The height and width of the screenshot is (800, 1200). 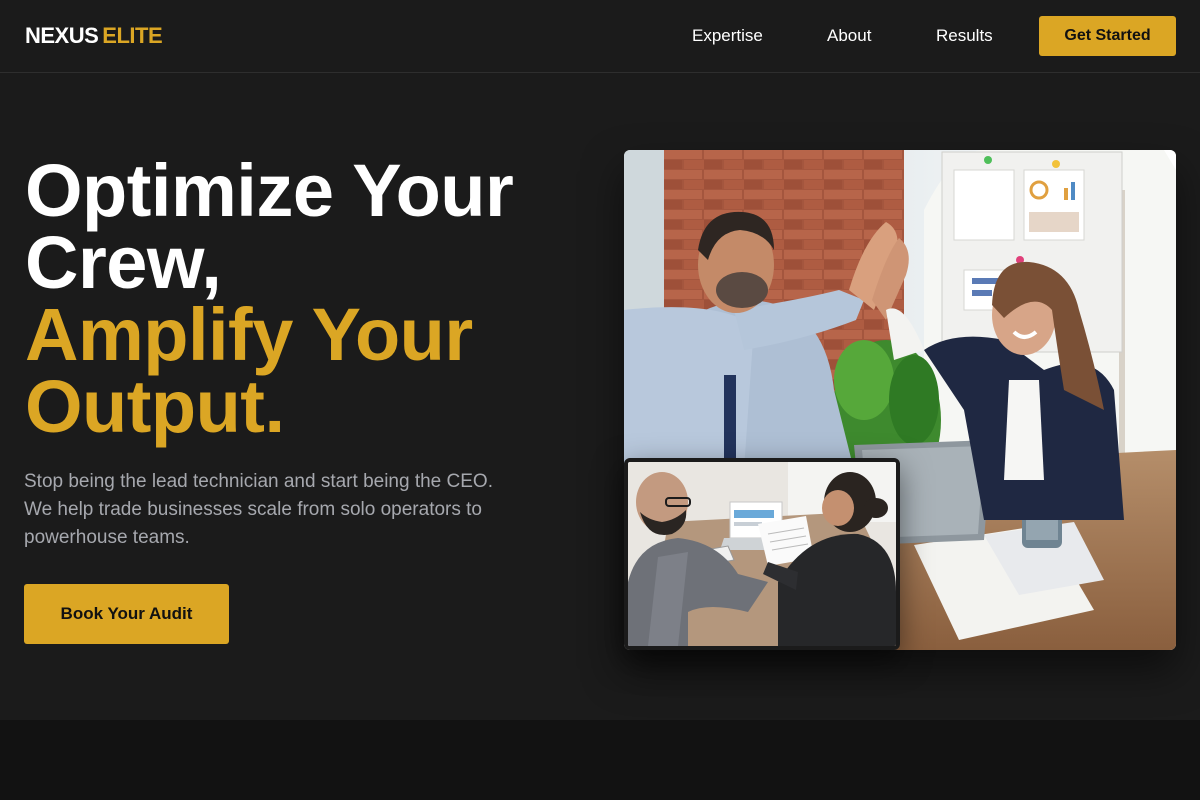 I want to click on hero-headline-line1: Optimize Your, so click(x=269, y=190).